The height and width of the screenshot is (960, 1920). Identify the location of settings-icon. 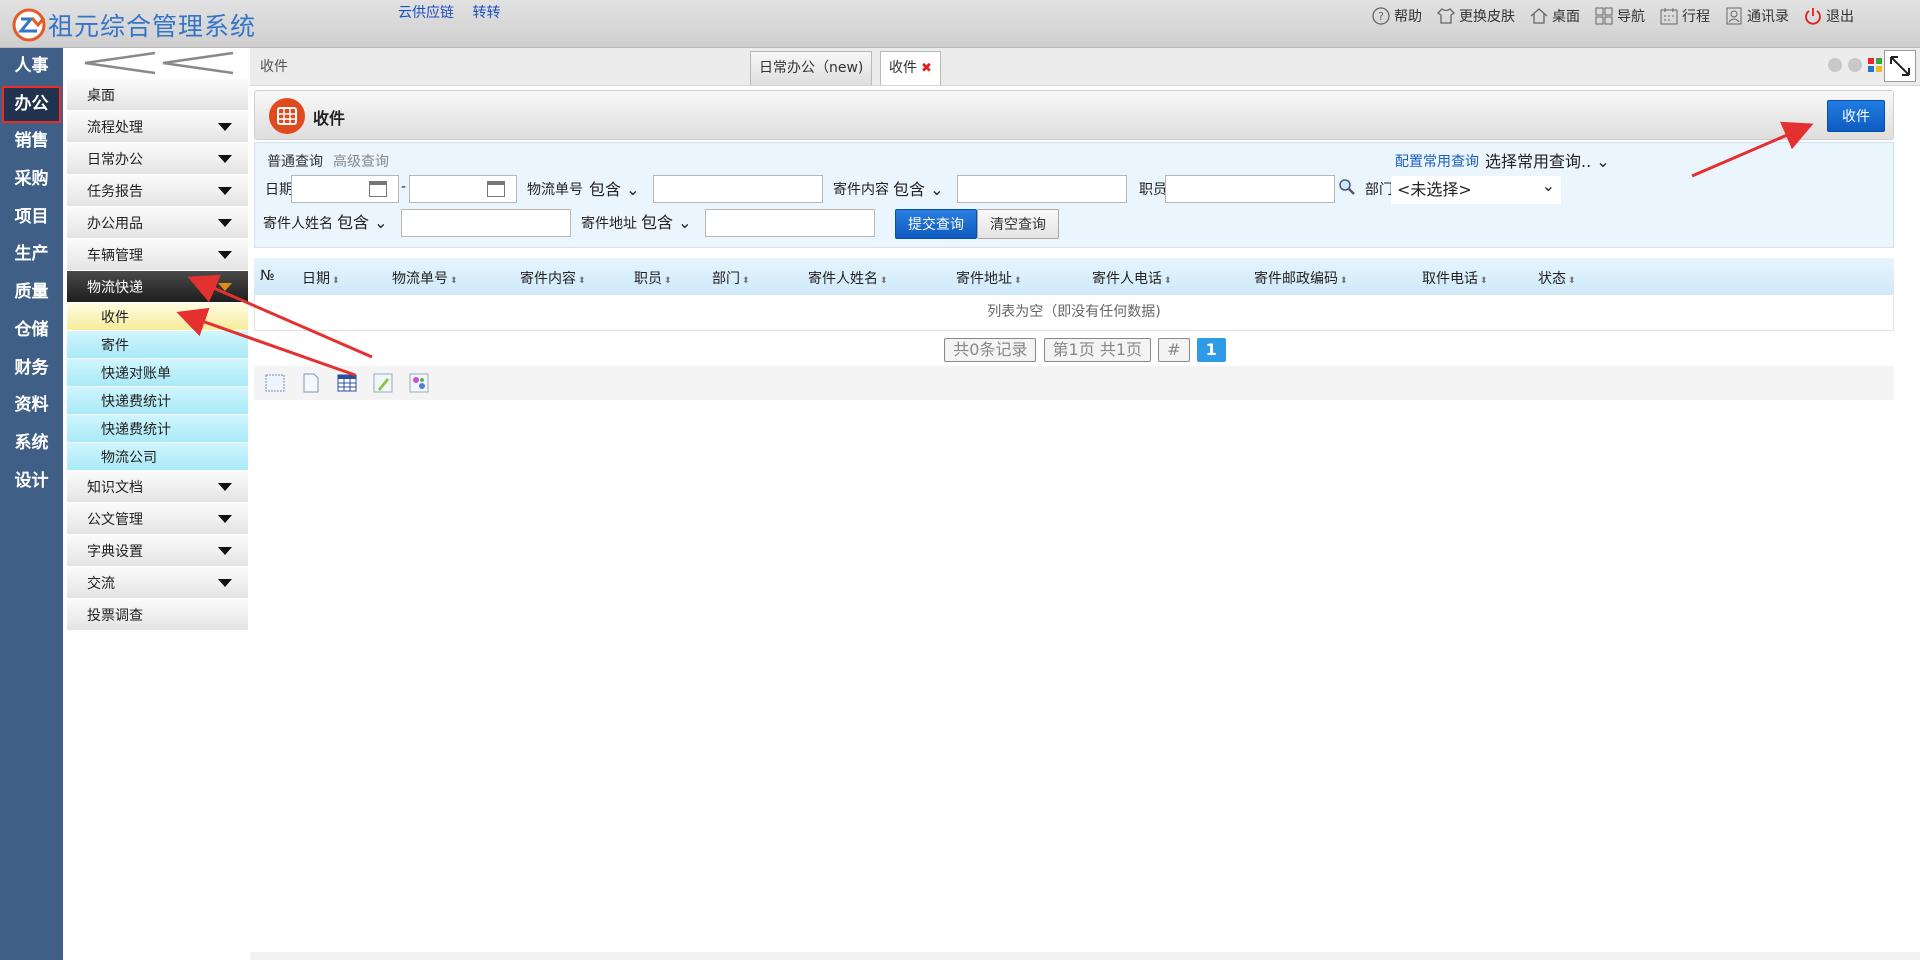
(419, 383).